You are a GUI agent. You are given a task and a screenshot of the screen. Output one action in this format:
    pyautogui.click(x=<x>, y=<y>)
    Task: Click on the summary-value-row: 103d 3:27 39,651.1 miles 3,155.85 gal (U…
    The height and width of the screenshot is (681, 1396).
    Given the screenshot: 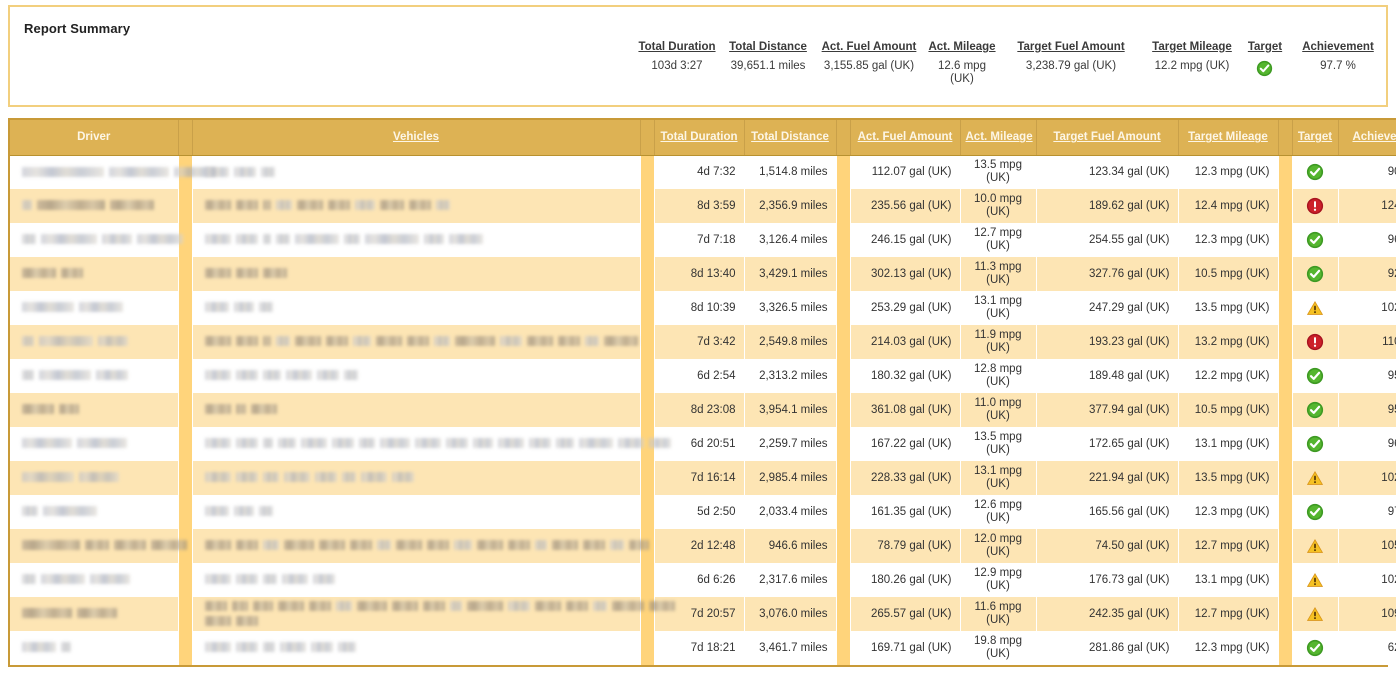 What is the action you would take?
    pyautogui.click(x=699, y=73)
    